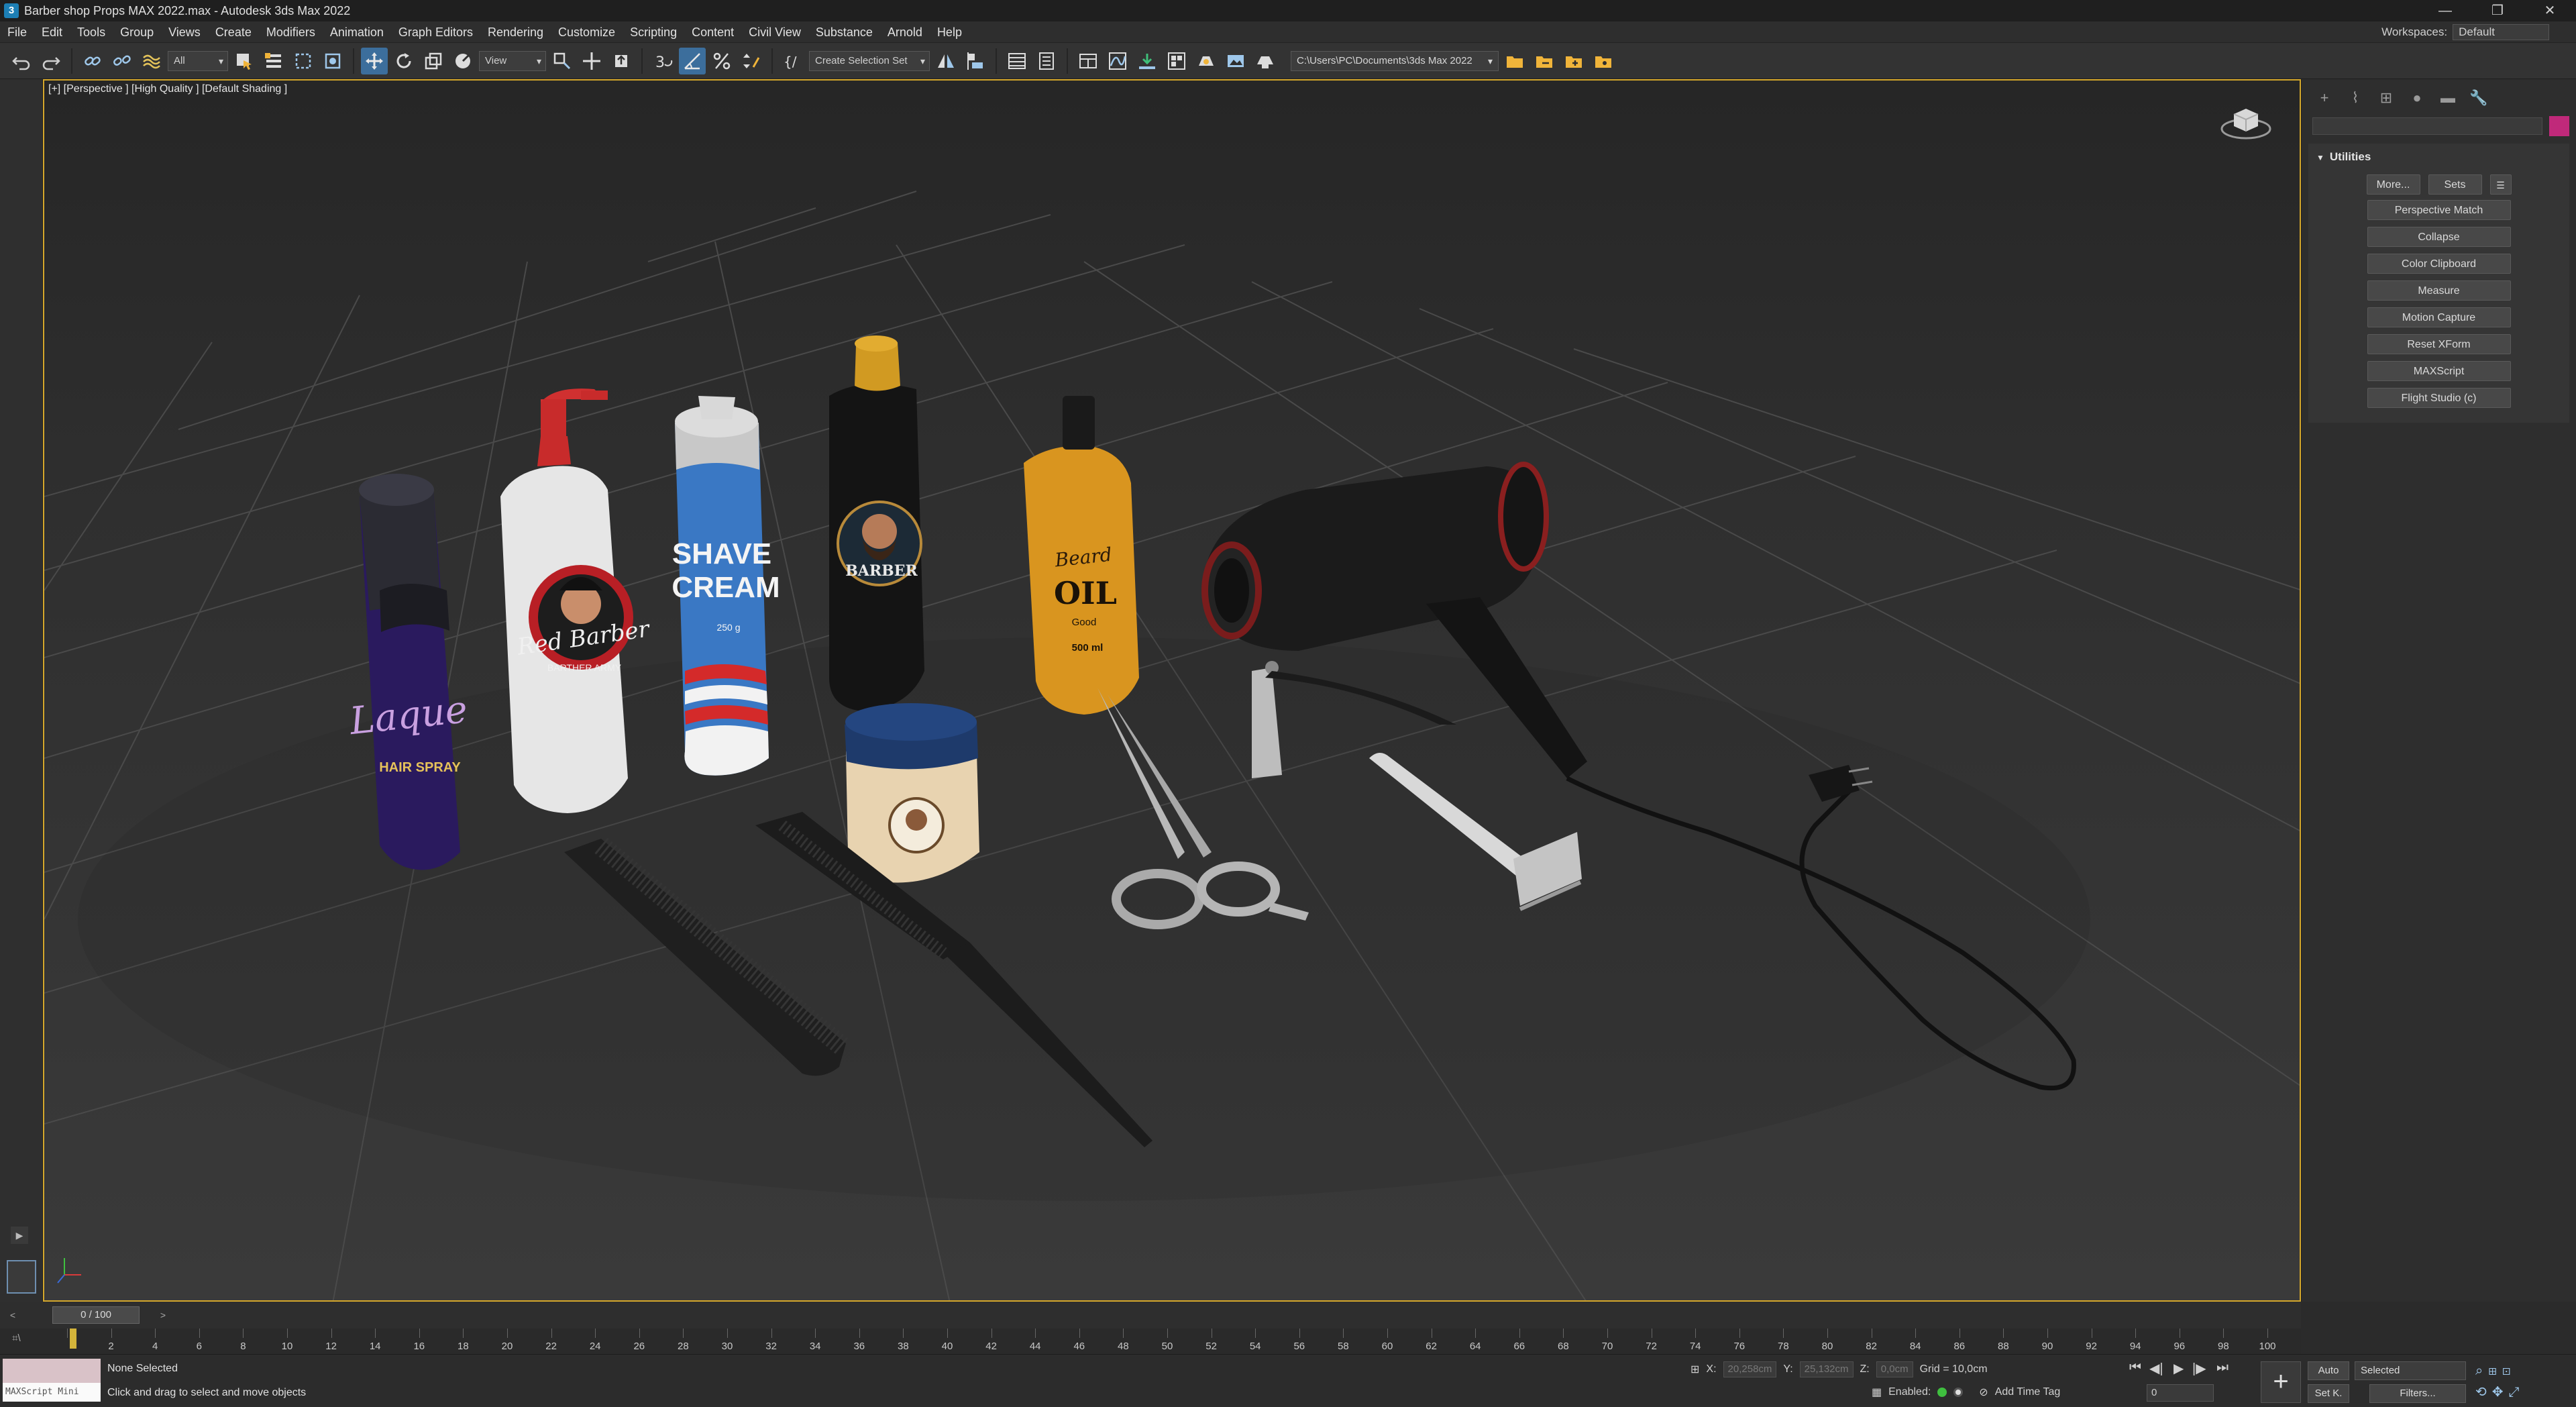  I want to click on color-clipboard-button: Color Clipboard, so click(2439, 264).